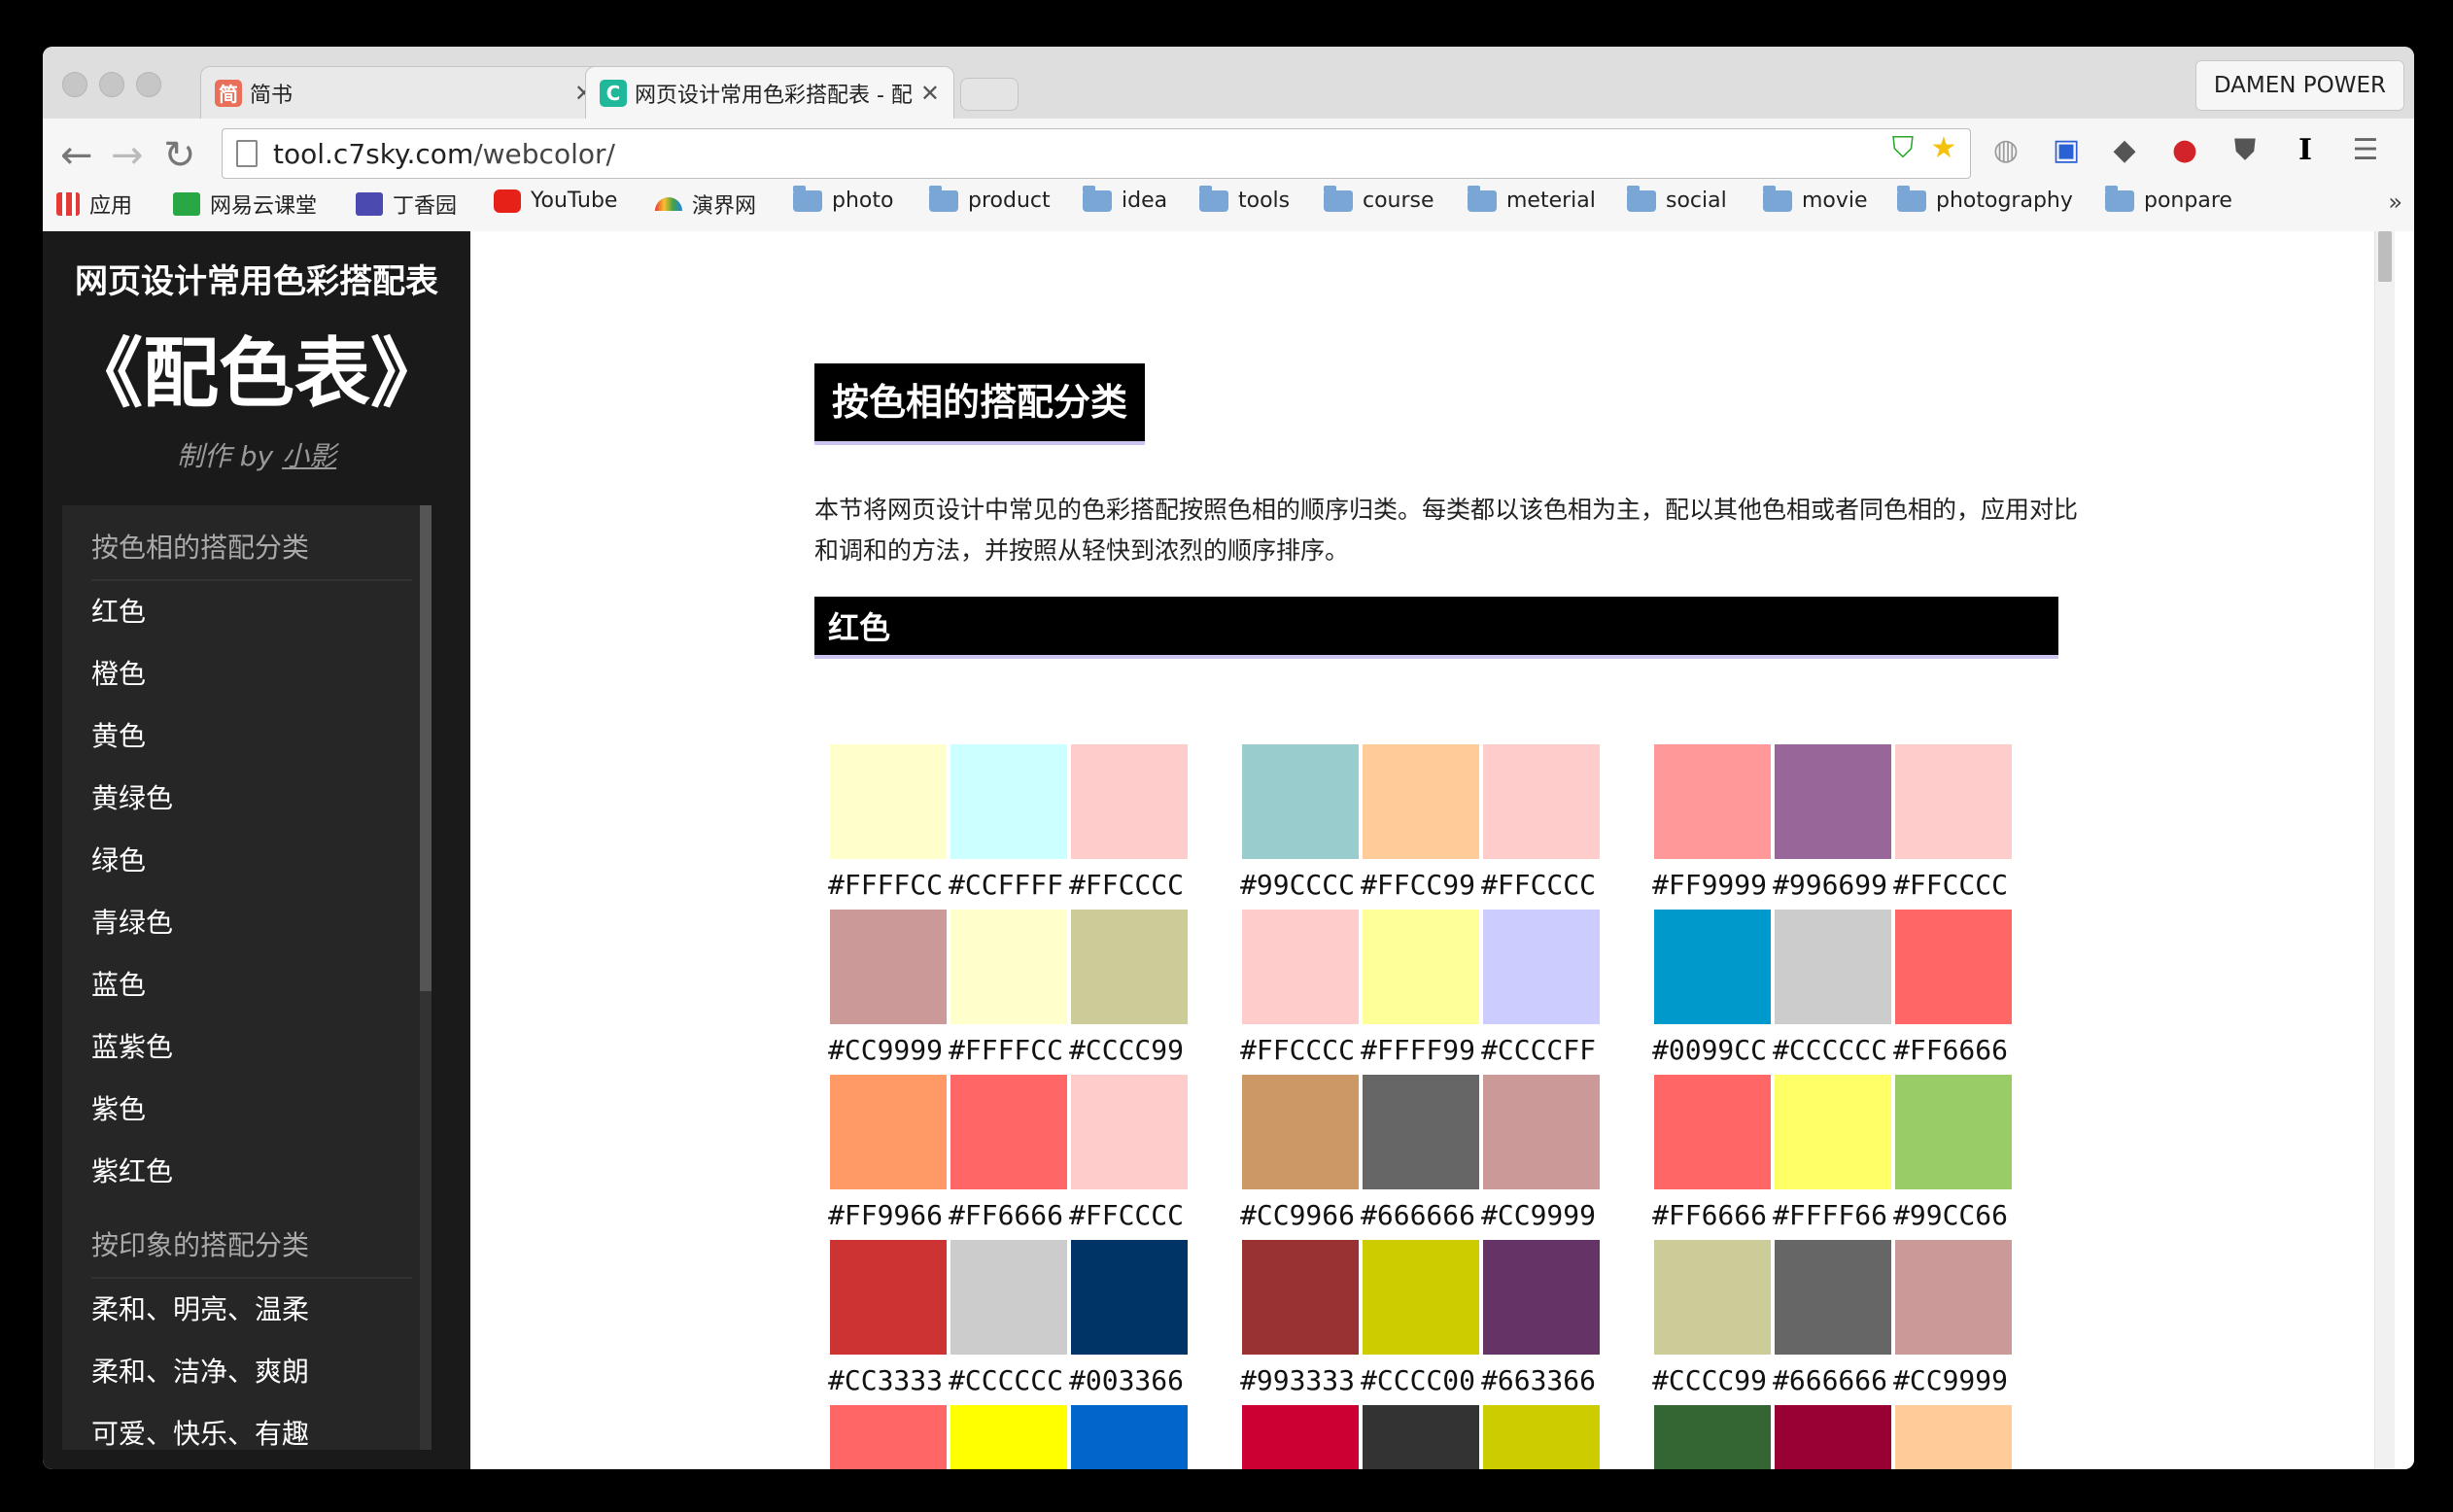 The width and height of the screenshot is (2453, 1512). What do you see at coordinates (1532, 199) in the screenshot?
I see `bookmark-meterial: meterial` at bounding box center [1532, 199].